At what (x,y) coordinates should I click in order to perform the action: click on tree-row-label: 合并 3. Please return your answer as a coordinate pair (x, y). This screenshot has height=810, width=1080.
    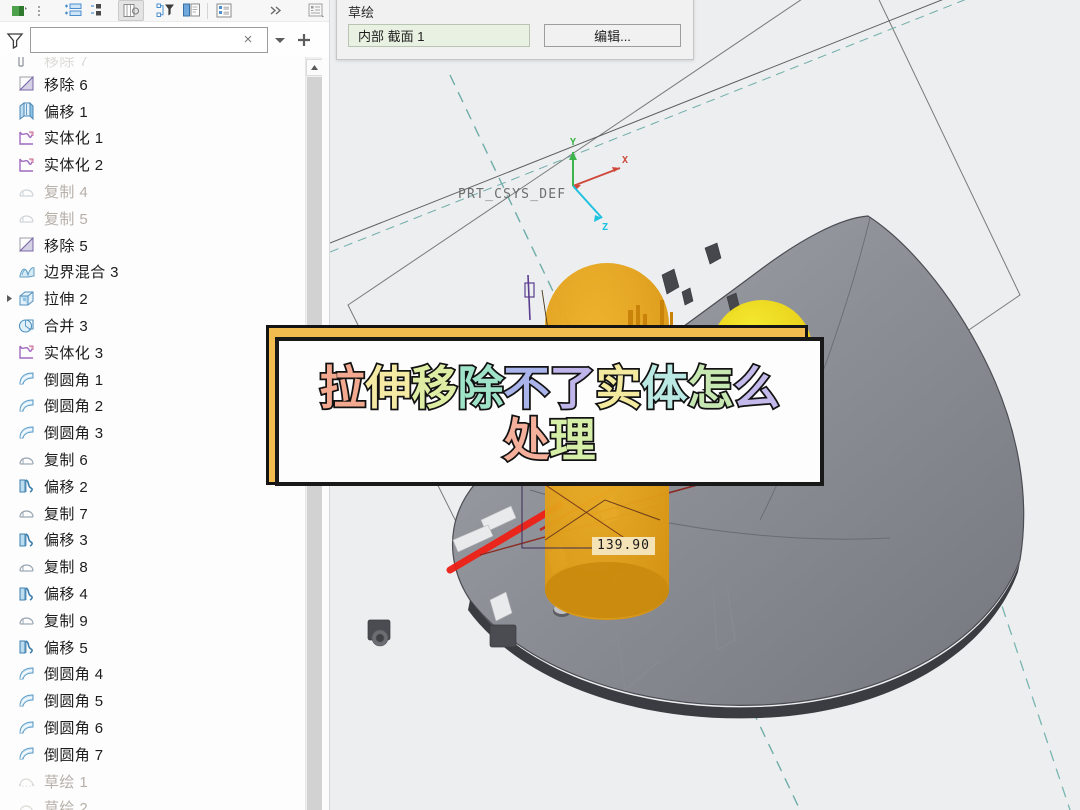
    Looking at the image, I should click on (66, 327).